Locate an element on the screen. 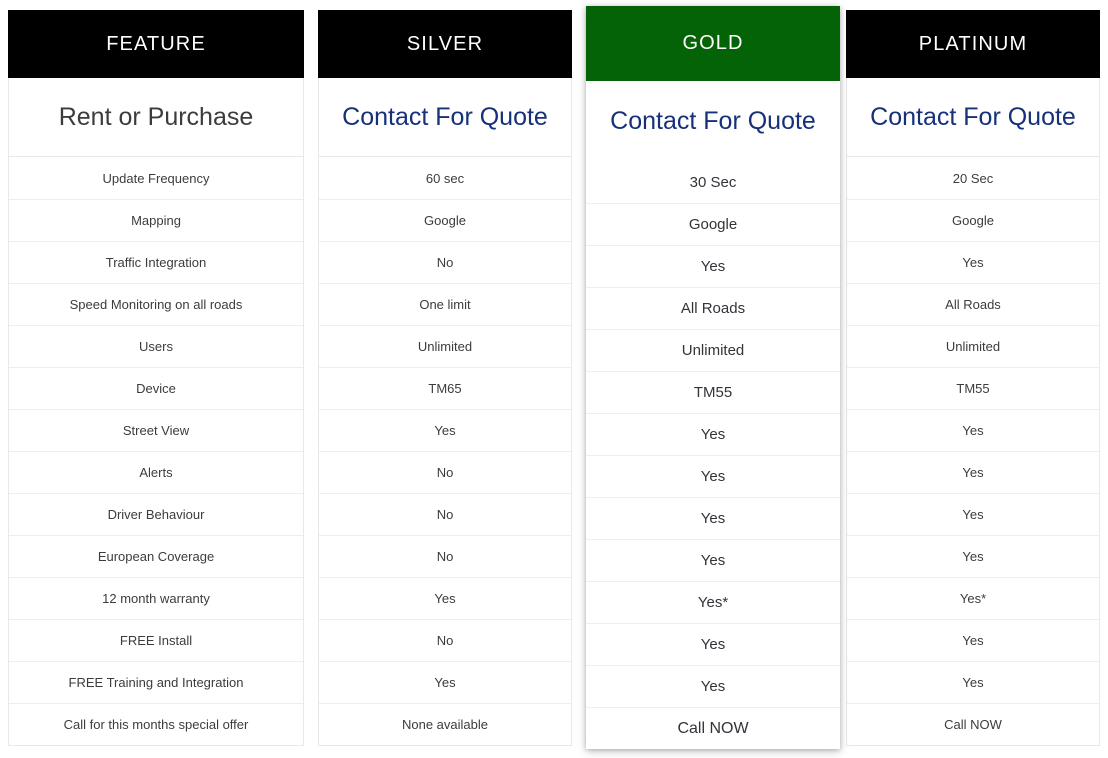 The width and height of the screenshot is (1108, 758). table-row: FREE Training and Integration is located at coordinates (156, 682).